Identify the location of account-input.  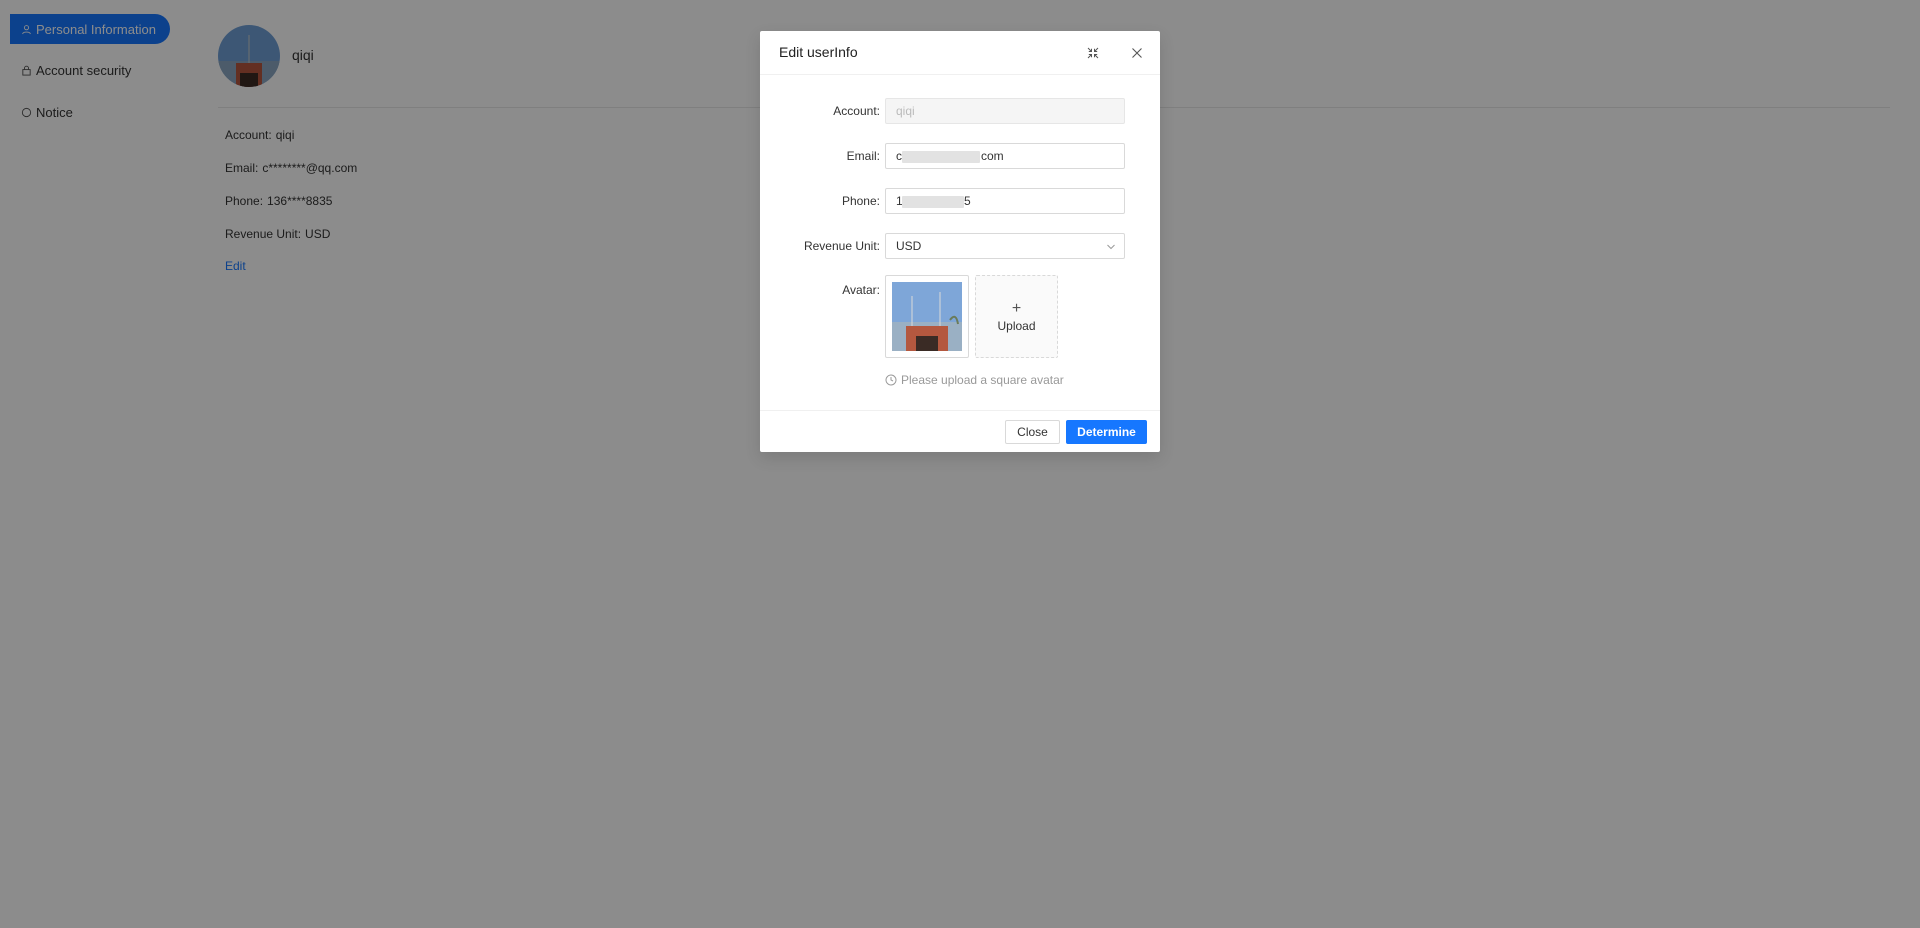
(1005, 111).